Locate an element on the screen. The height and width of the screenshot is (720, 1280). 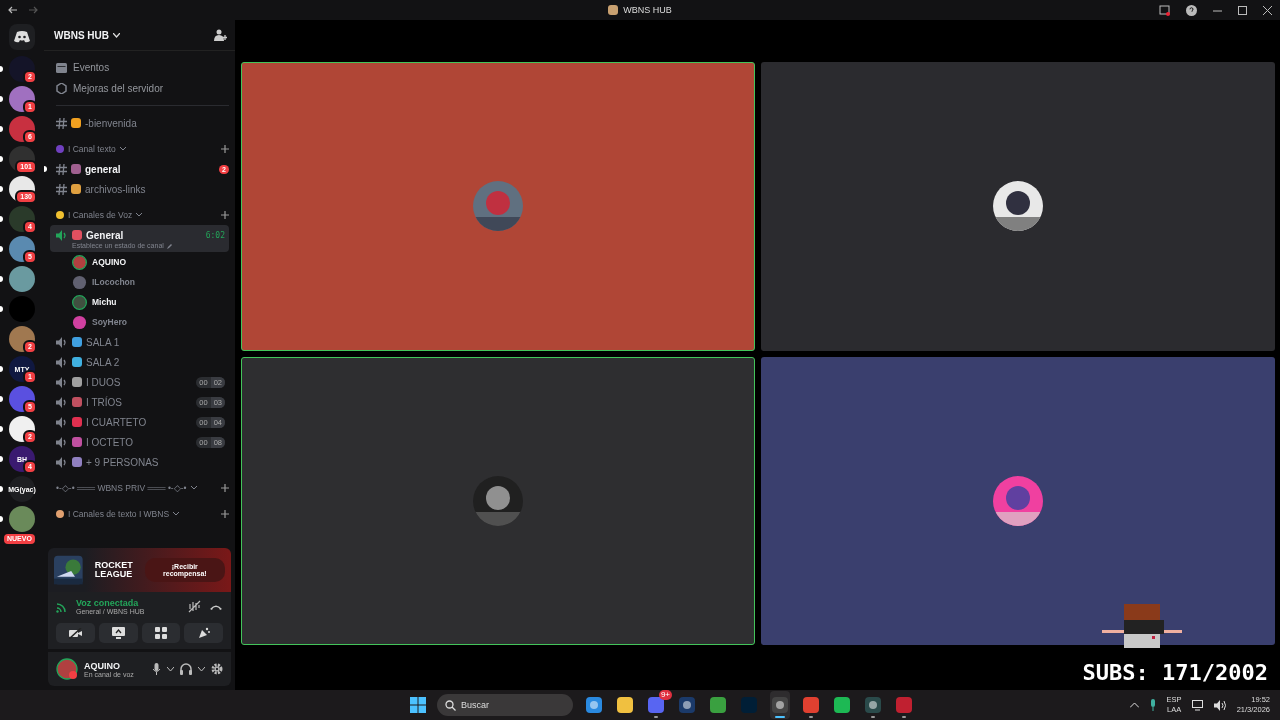
activities-button is located at coordinates (161, 633).